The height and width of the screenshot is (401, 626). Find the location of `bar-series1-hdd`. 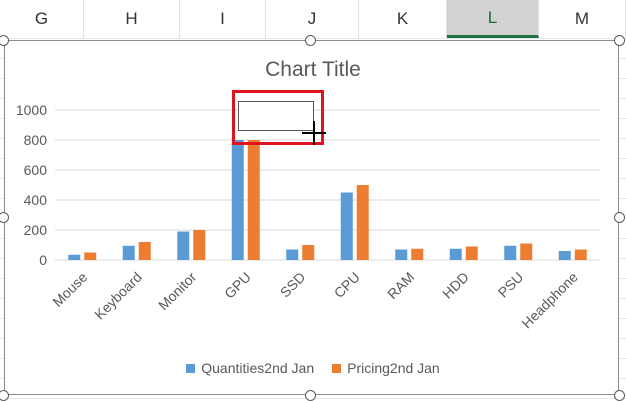

bar-series1-hdd is located at coordinates (455, 254).